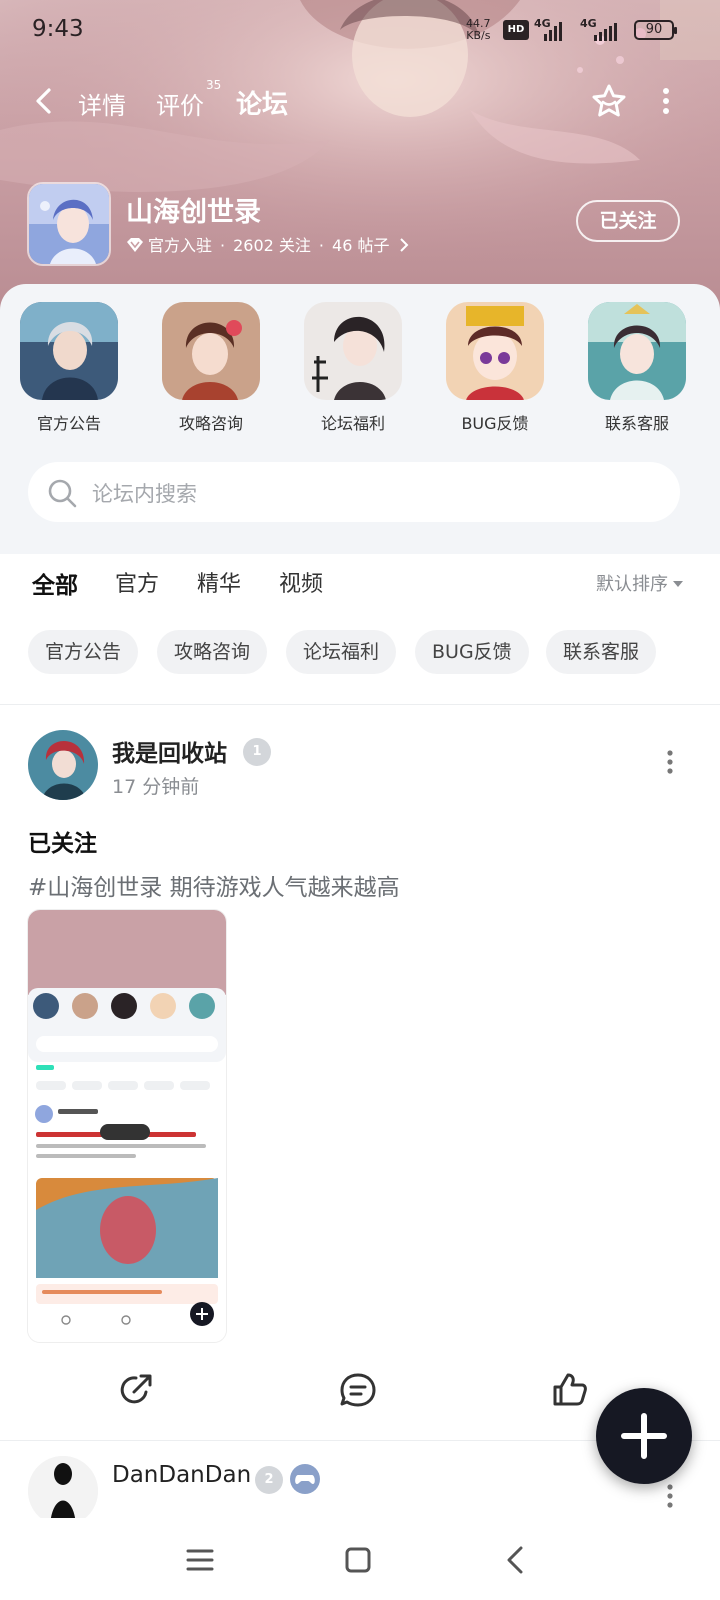 This screenshot has width=720, height=1600. What do you see at coordinates (472, 652) in the screenshot?
I see `chip-bug-feedback: BUG反馈` at bounding box center [472, 652].